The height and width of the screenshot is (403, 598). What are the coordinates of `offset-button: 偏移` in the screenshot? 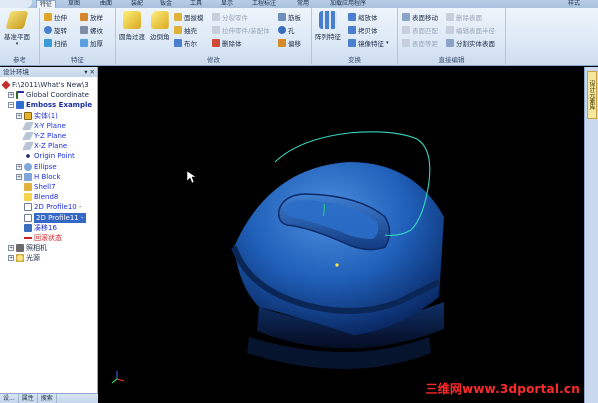 It's located at (289, 43).